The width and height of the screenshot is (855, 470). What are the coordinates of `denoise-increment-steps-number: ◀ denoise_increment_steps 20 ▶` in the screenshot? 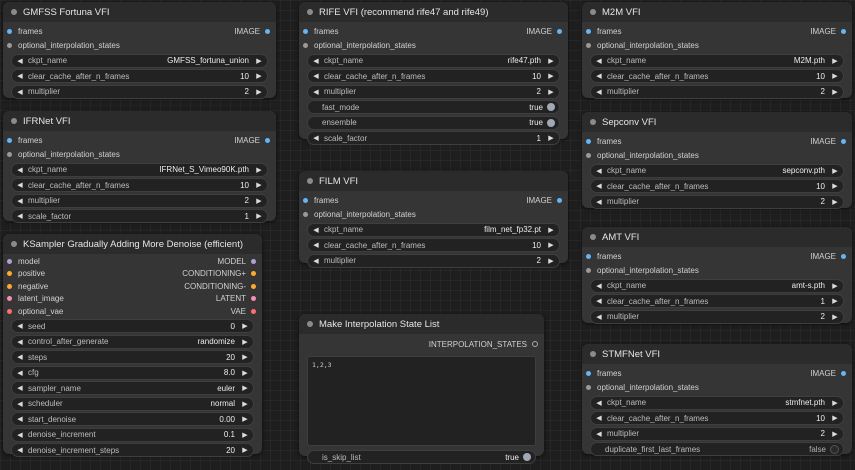 It's located at (132, 450).